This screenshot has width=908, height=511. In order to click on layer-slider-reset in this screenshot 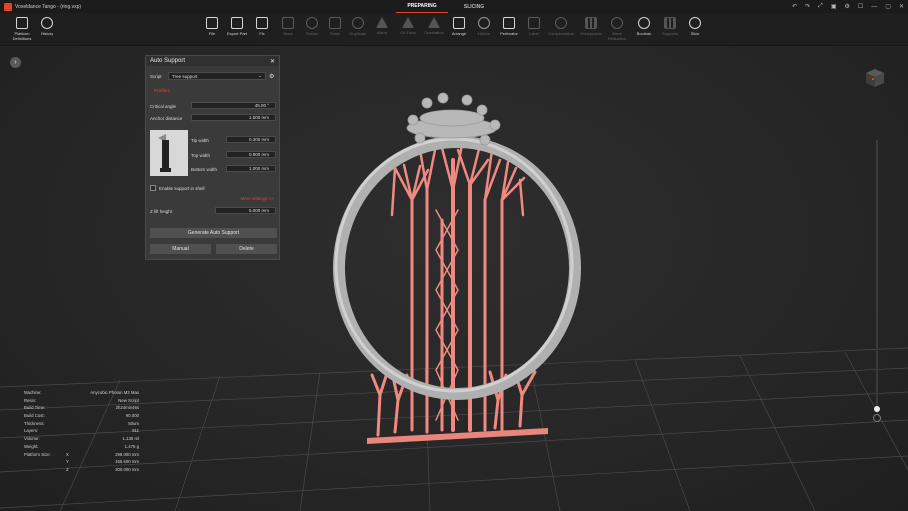, I will do `click(877, 418)`.